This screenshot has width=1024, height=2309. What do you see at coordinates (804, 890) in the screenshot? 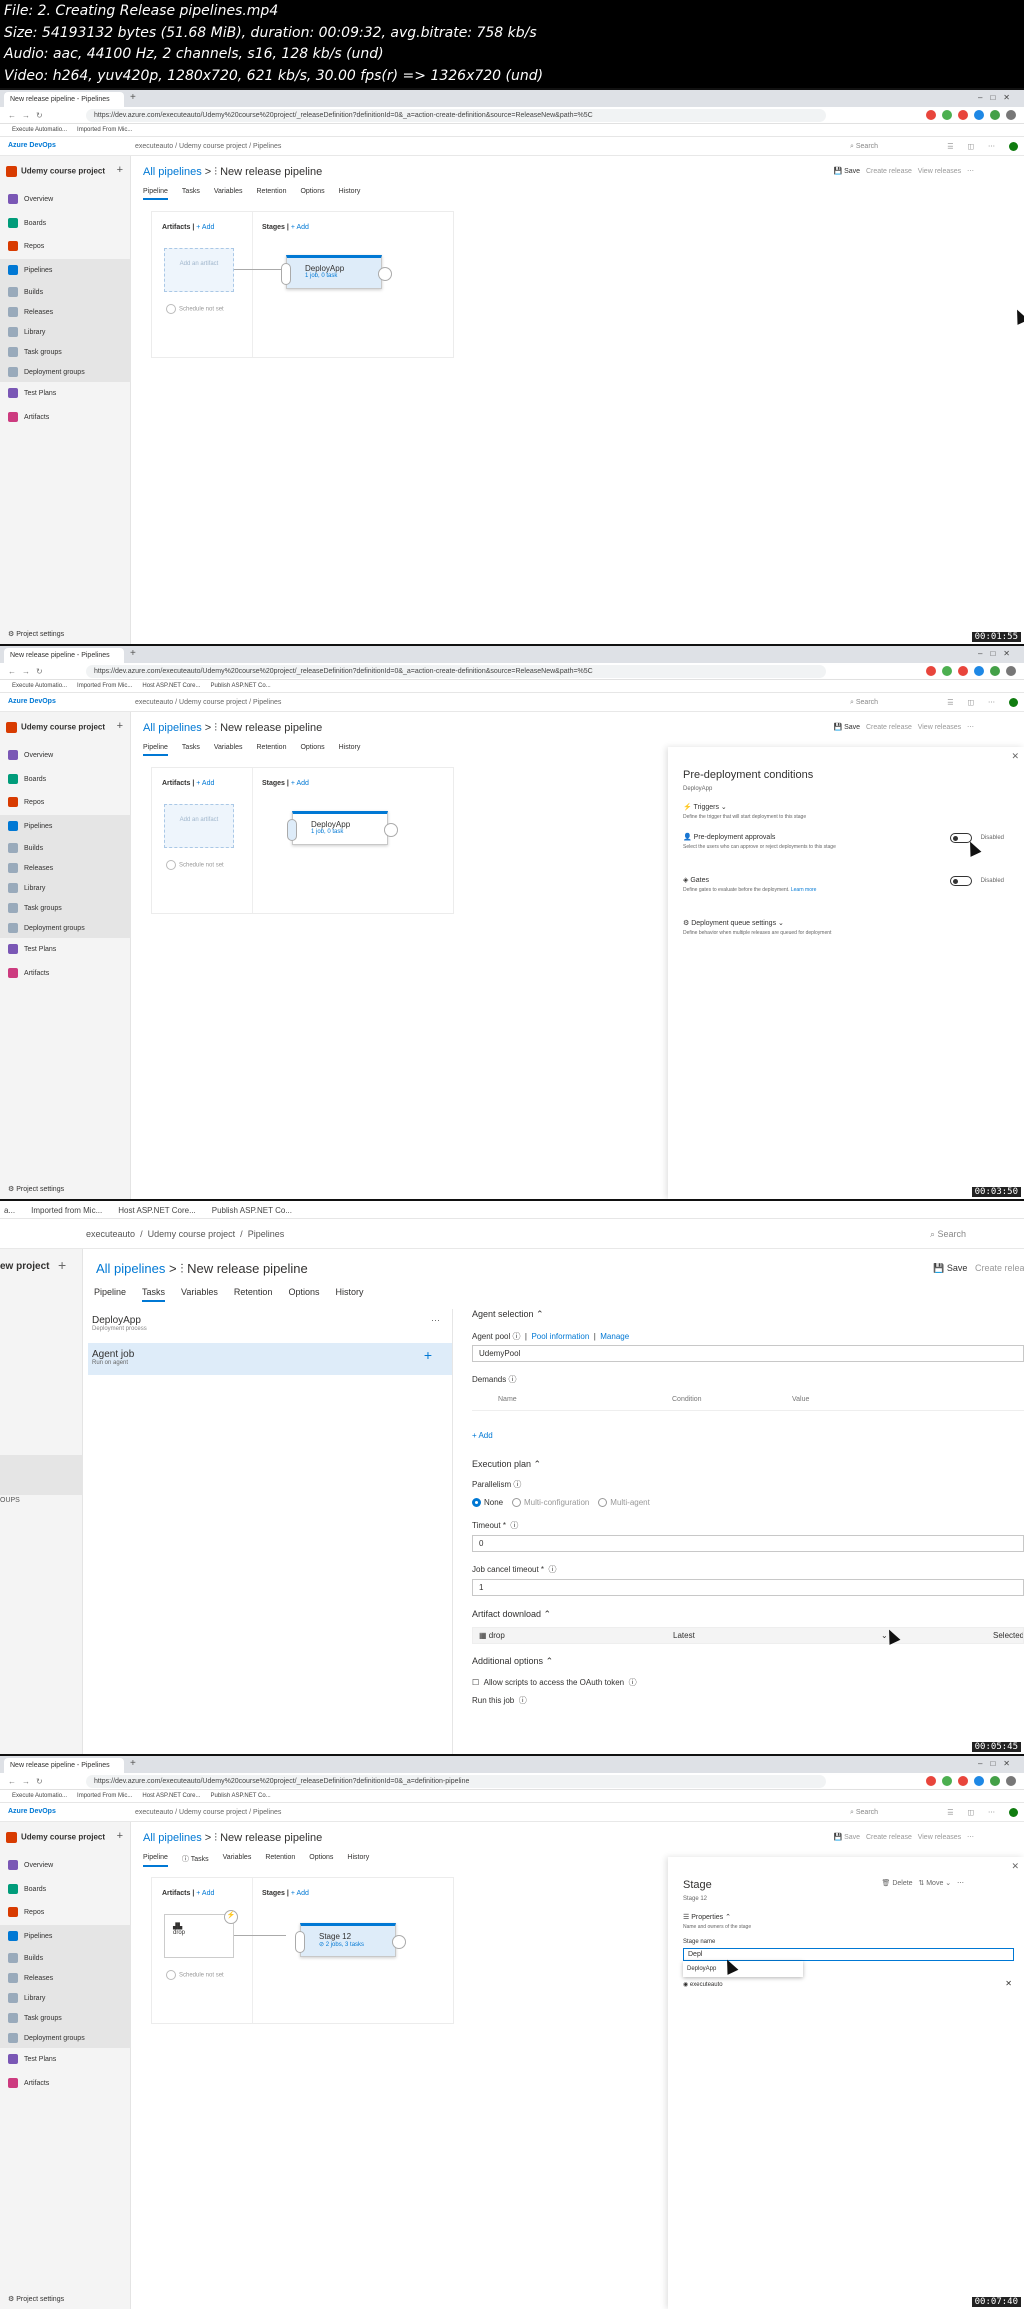
I see `learn-more-link: Learn more` at bounding box center [804, 890].